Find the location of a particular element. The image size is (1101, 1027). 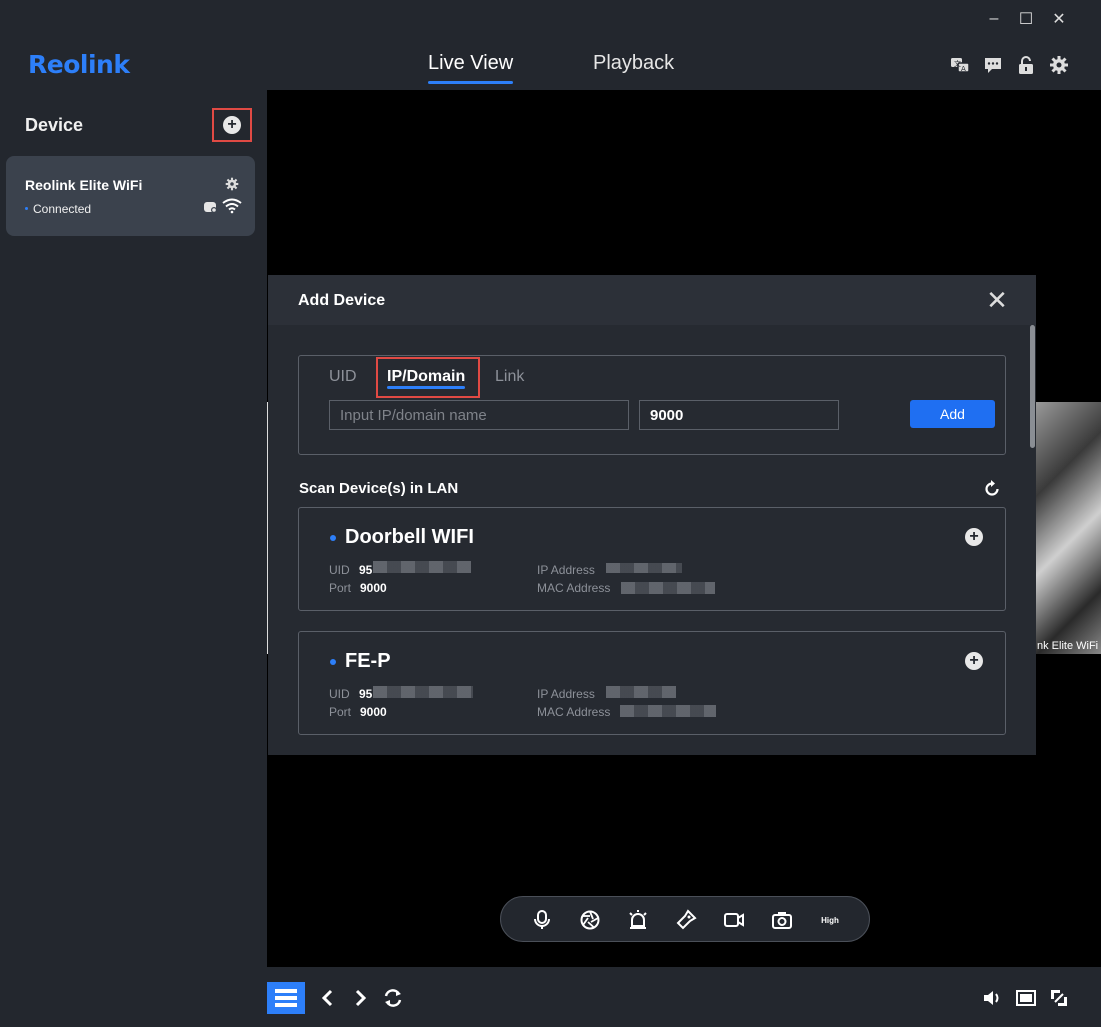

scanned-device-name: FE-P is located at coordinates (368, 661).